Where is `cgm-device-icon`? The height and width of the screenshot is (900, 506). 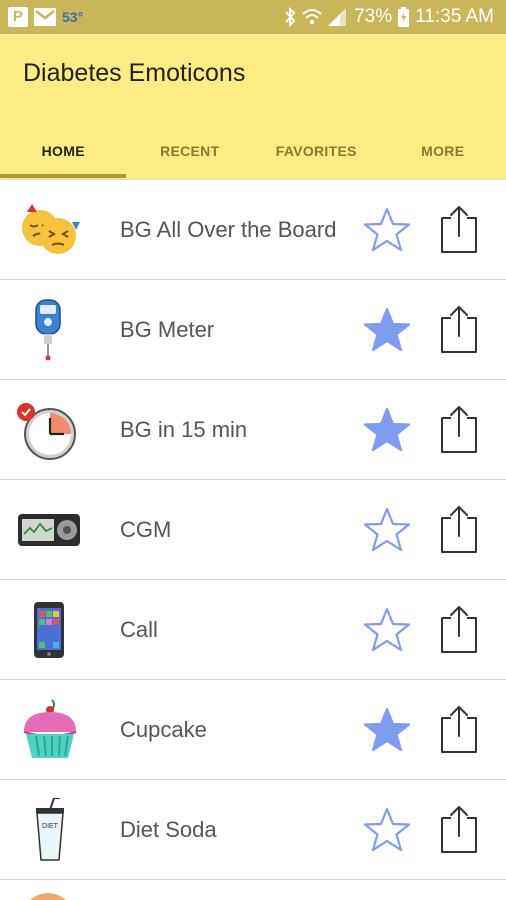 cgm-device-icon is located at coordinates (49, 530).